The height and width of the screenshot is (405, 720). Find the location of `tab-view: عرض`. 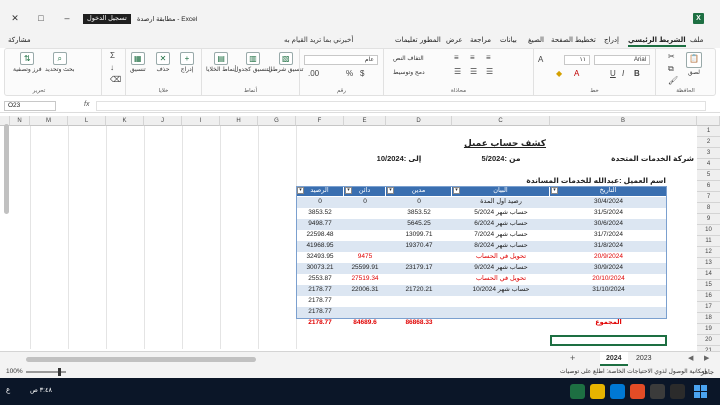

tab-view: عرض is located at coordinates (454, 40).